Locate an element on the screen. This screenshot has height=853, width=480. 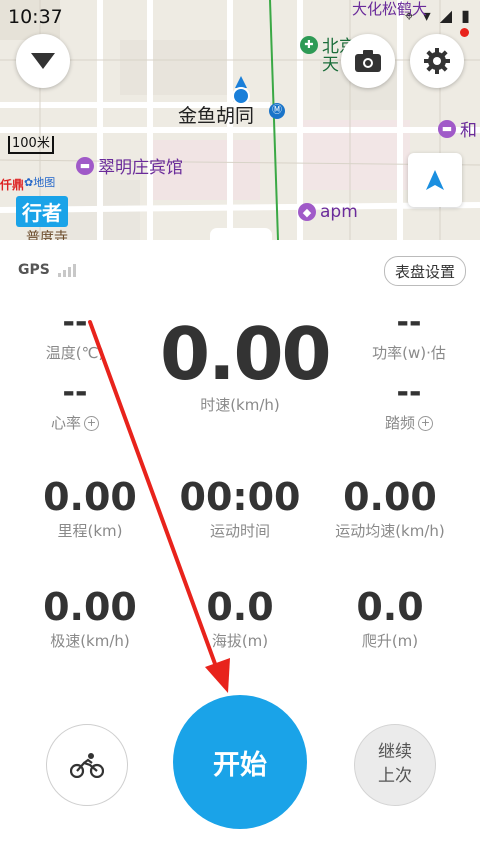
poi-apm: ◆ apm is located at coordinates (328, 212).